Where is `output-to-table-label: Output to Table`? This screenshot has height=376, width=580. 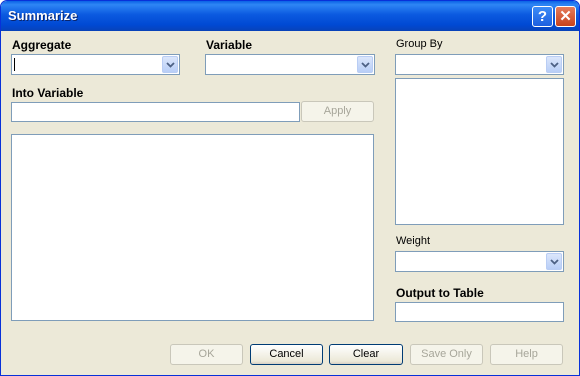 output-to-table-label: Output to Table is located at coordinates (440, 293).